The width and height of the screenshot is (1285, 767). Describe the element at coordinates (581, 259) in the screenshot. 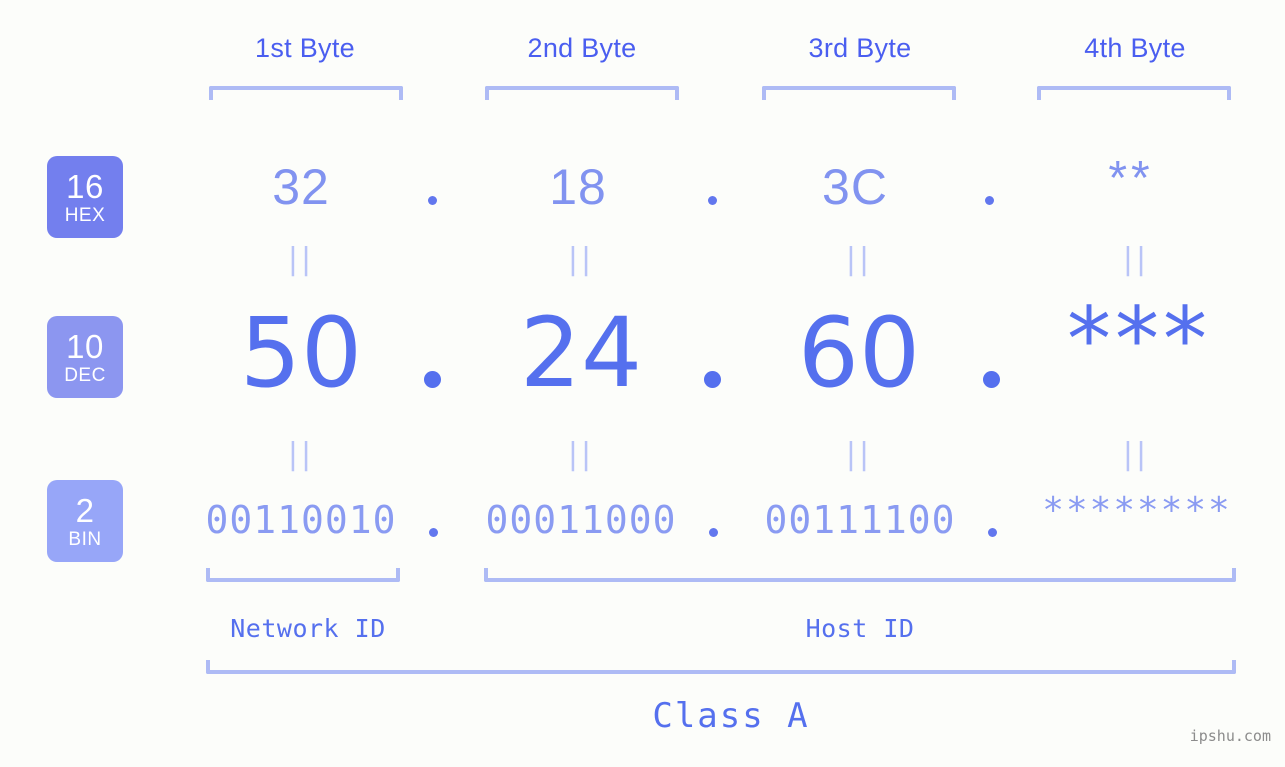

I see `equals-mark-hexdec-2: ||` at that location.